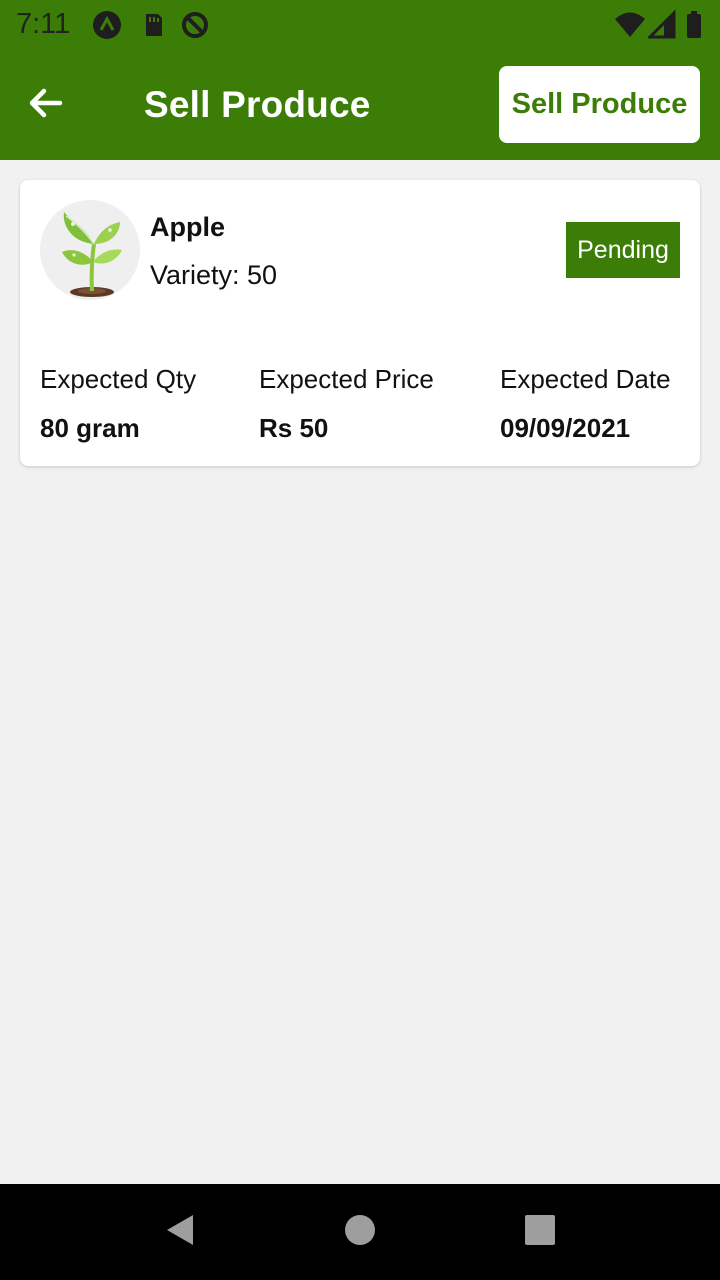 Image resolution: width=720 pixels, height=1280 pixels. What do you see at coordinates (257, 104) in the screenshot?
I see `page-title: Sell Produce` at bounding box center [257, 104].